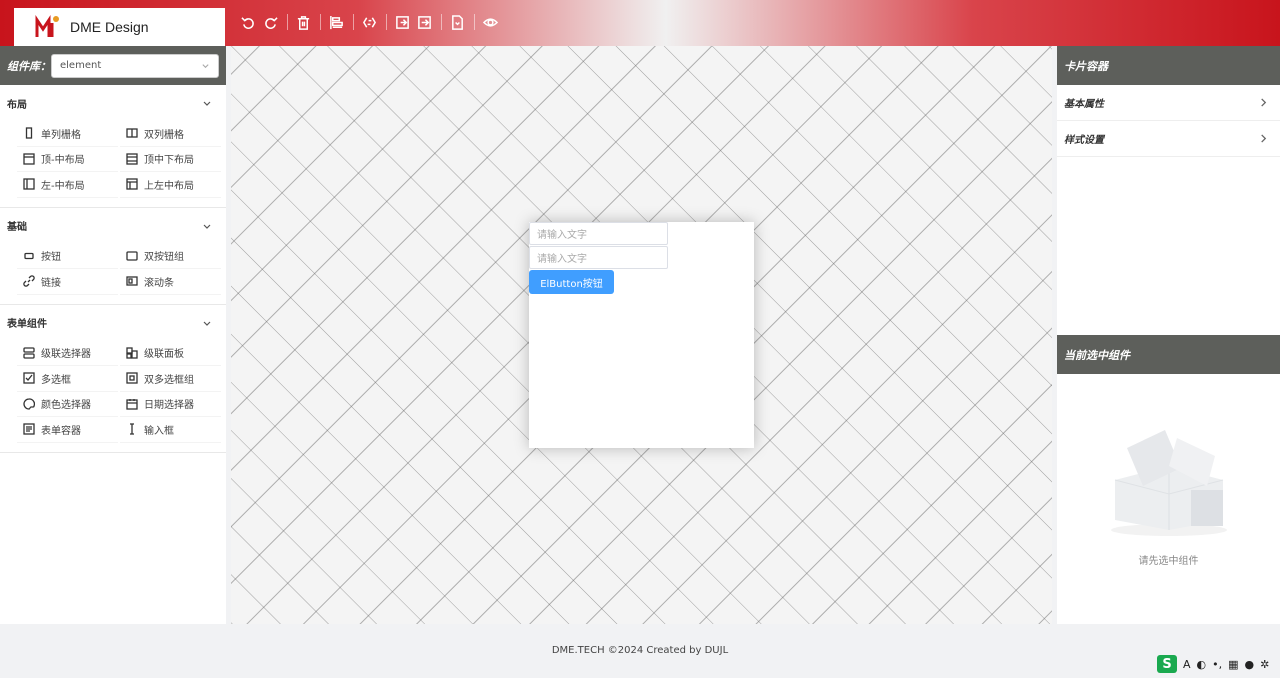 The image size is (1280, 678). What do you see at coordinates (113, 103) in the screenshot?
I see `group-header: 布局` at bounding box center [113, 103].